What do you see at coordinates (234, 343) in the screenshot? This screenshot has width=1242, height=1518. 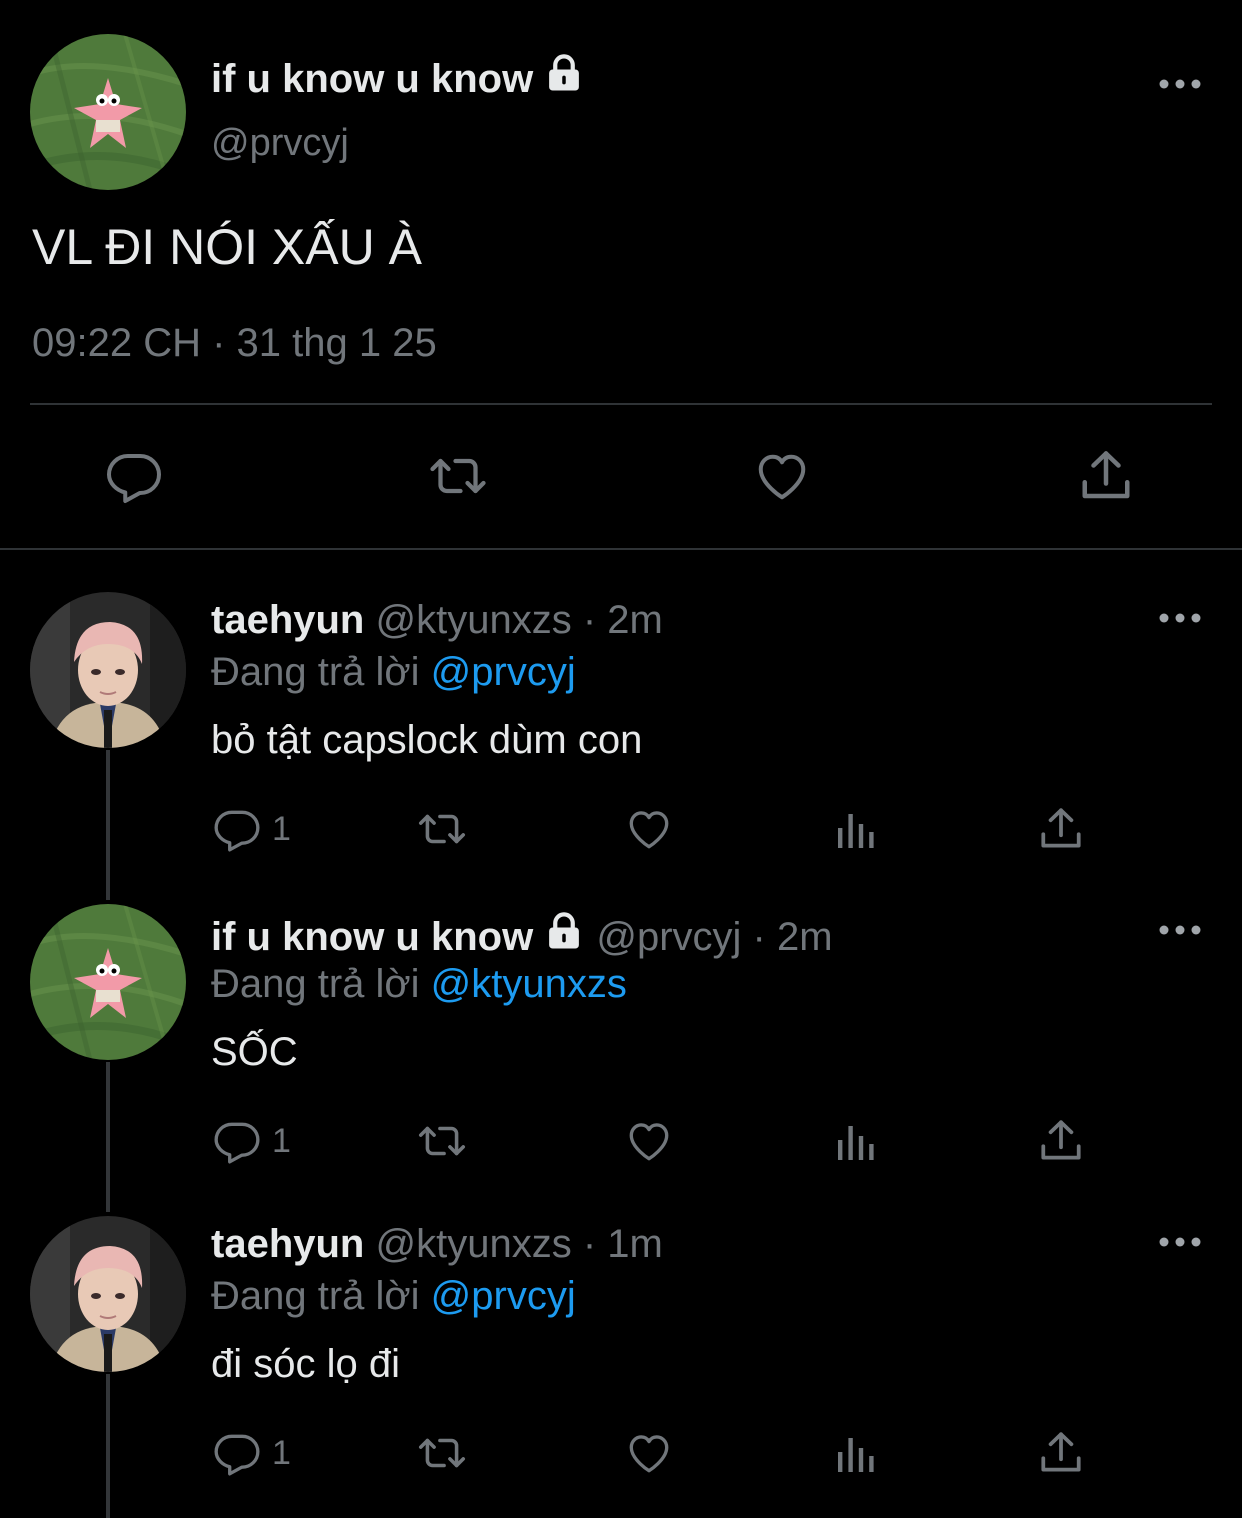 I see `main-timestamp: 09:22 CH · 31 thg 1 25` at bounding box center [234, 343].